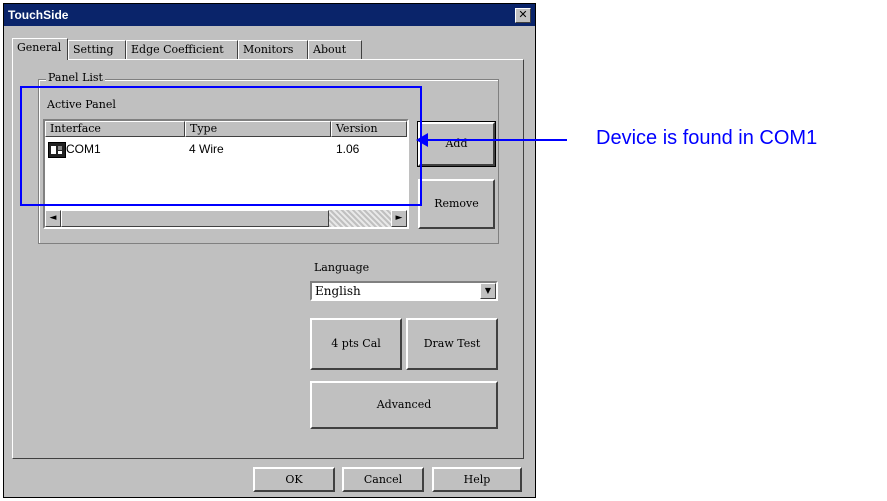 The height and width of the screenshot is (501, 887). Describe the element at coordinates (53, 218) in the screenshot. I see `scroll-left-button: ◄` at that location.